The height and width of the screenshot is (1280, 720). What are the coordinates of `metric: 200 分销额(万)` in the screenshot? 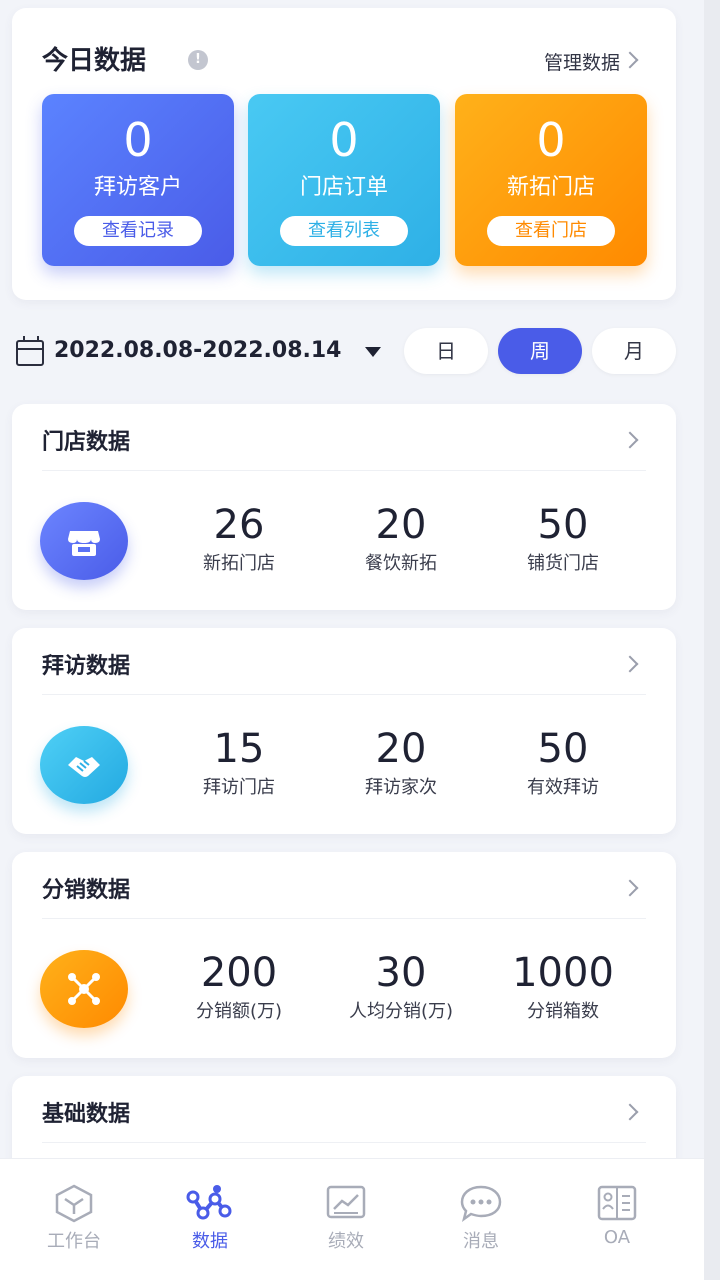 It's located at (239, 987).